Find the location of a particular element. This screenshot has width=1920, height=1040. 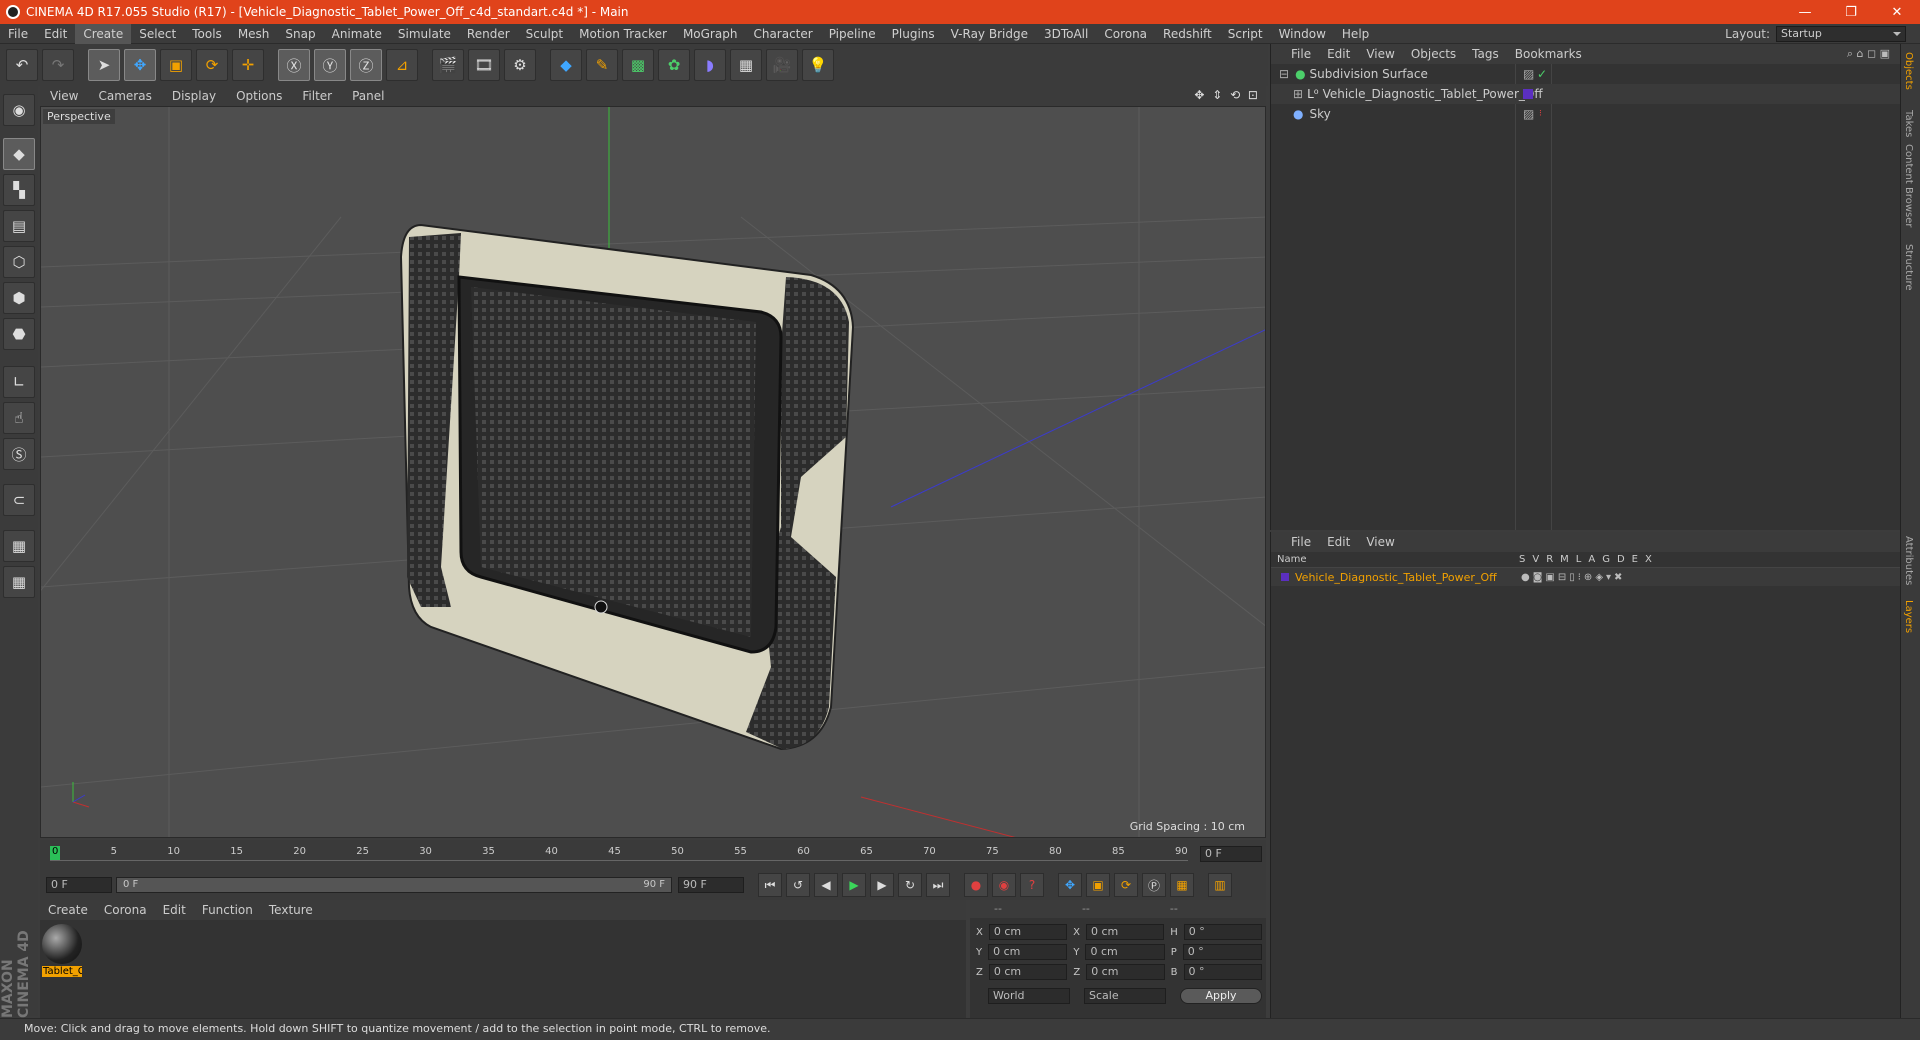

timeline-window-icon: ▥ is located at coordinates (1220, 885).